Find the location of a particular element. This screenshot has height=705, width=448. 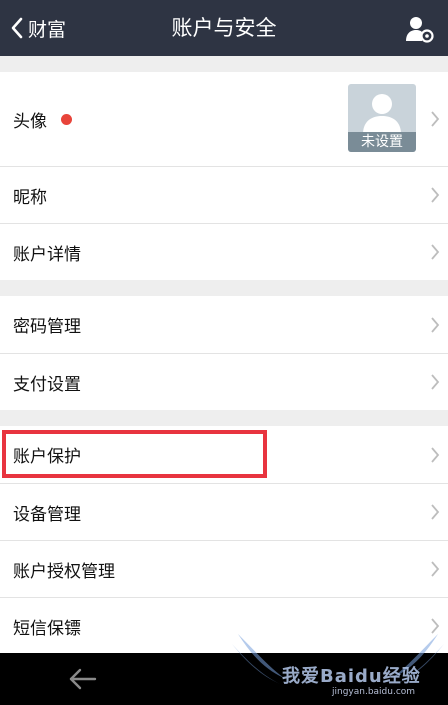

row-label: 昵称 is located at coordinates (30, 197).